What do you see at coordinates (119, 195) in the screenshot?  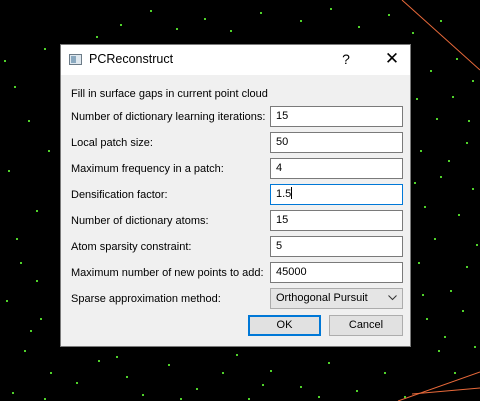 I see `densification-label: Densification factor:` at bounding box center [119, 195].